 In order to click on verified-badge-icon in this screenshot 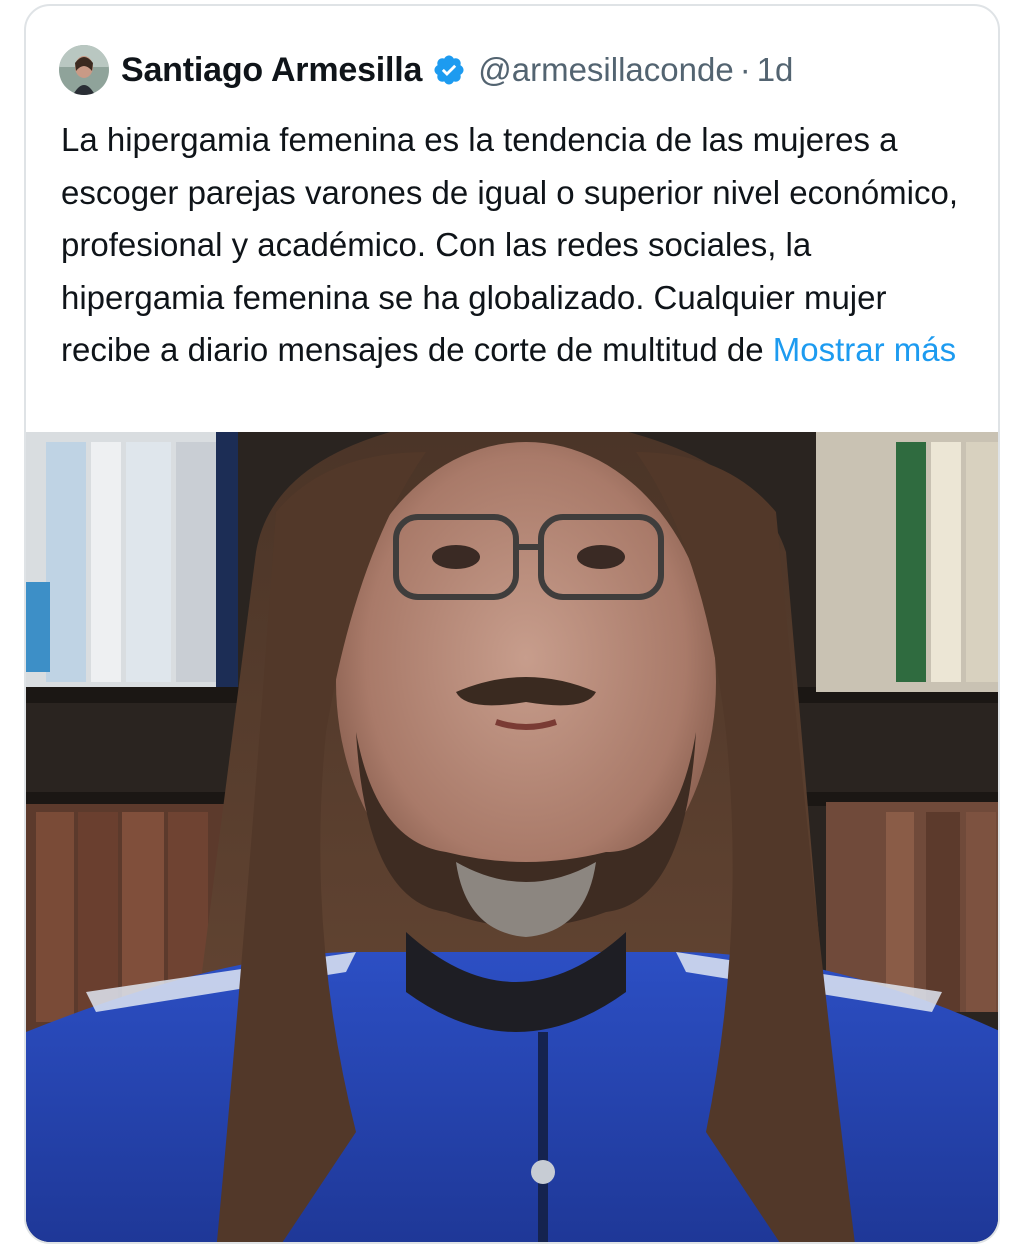, I will do `click(449, 70)`.